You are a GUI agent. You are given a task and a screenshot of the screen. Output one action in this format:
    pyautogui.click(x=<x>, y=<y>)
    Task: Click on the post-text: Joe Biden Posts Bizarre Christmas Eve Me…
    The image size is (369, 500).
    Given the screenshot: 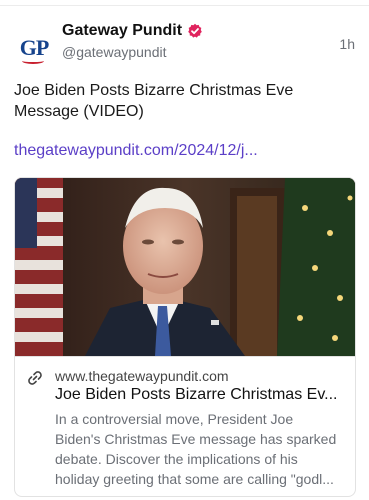 What is the action you would take?
    pyautogui.click(x=174, y=101)
    